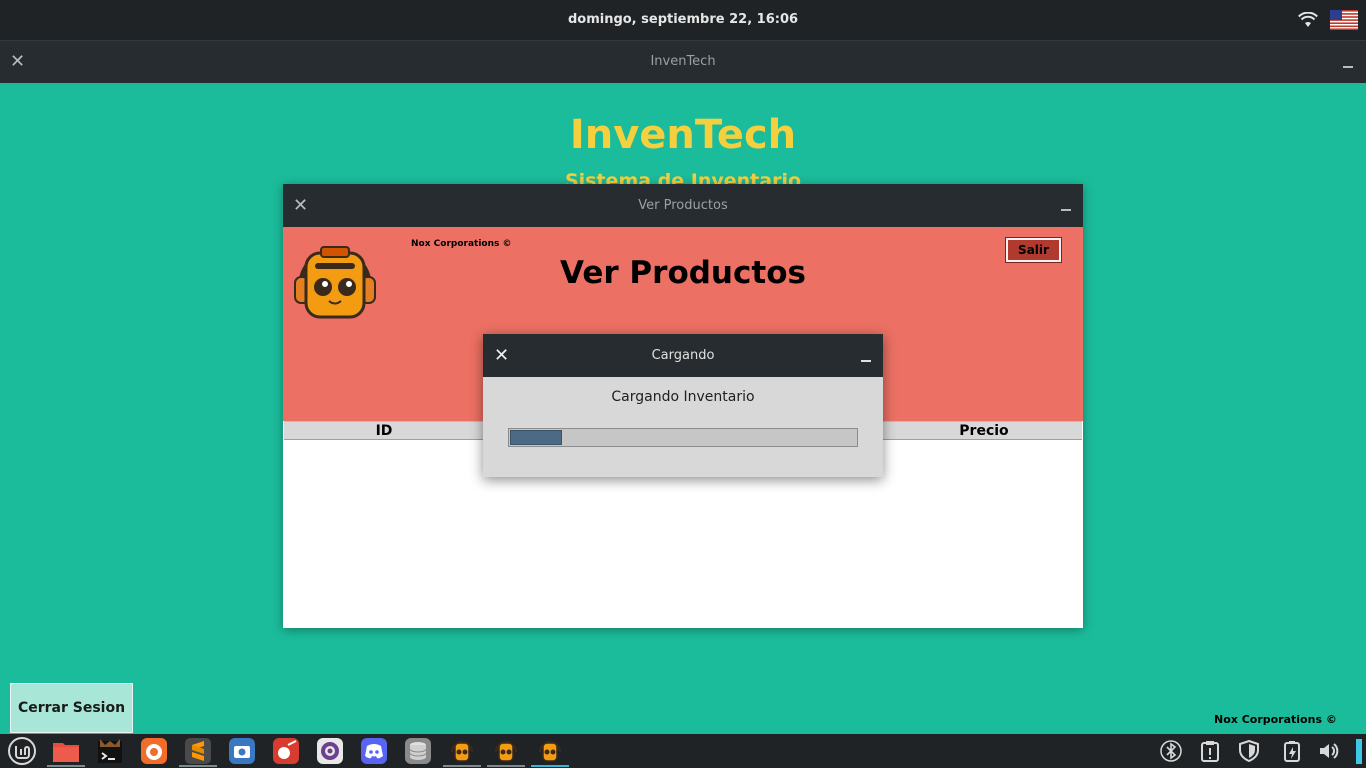 The width and height of the screenshot is (1366, 768). What do you see at coordinates (418, 751) in the screenshot?
I see `database-icon` at bounding box center [418, 751].